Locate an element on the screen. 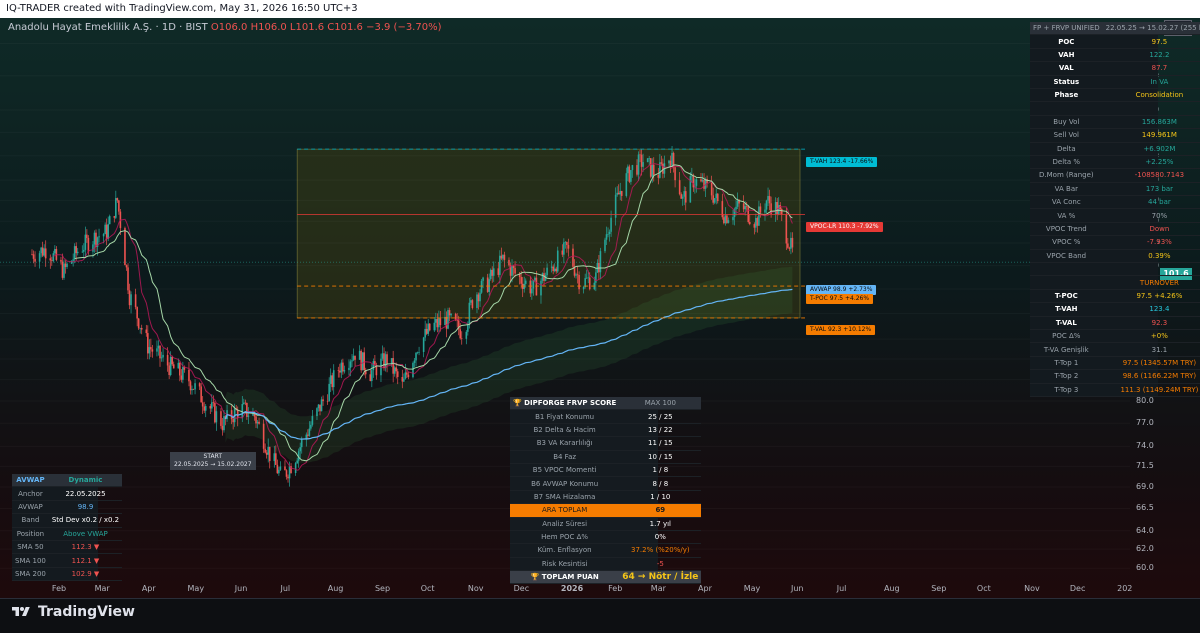  score-row: B5 VPOC Momenti 1 / 8 is located at coordinates (606, 470).